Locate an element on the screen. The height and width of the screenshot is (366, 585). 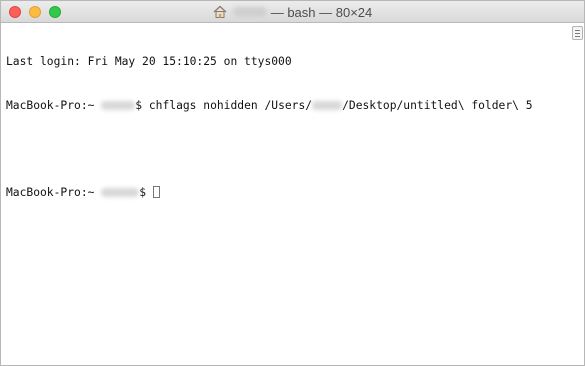
text-cursor is located at coordinates (156, 191).